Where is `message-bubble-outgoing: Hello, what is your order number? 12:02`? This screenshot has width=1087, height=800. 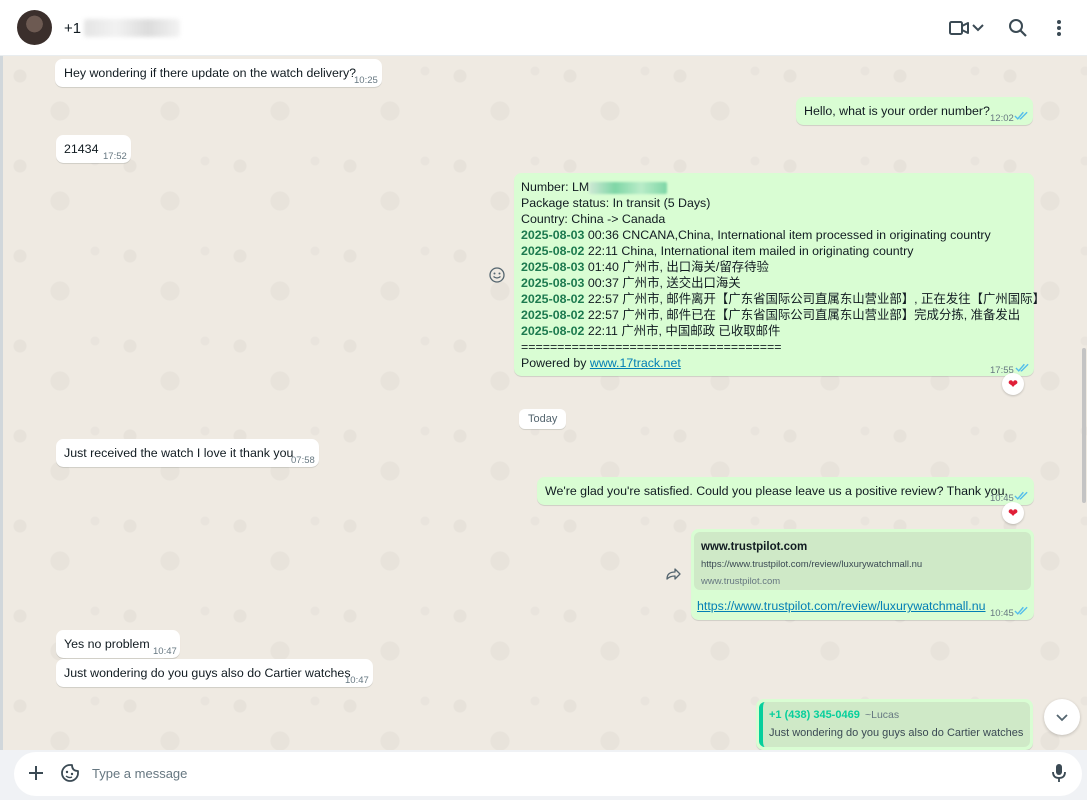 message-bubble-outgoing: Hello, what is your order number? 12:02 is located at coordinates (914, 111).